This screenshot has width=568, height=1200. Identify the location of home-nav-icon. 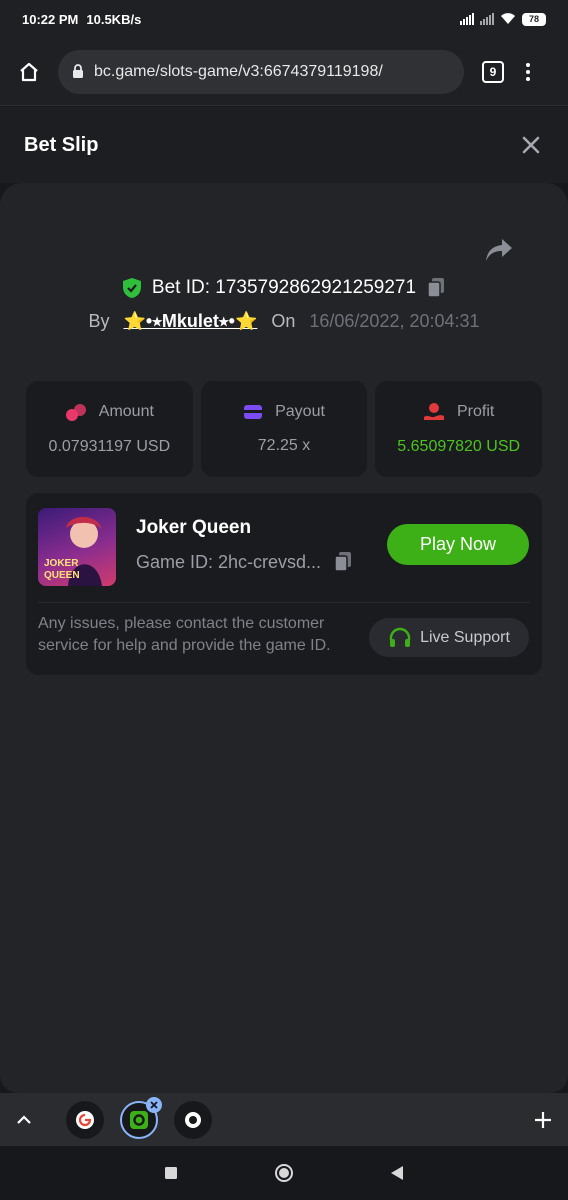
(284, 1173).